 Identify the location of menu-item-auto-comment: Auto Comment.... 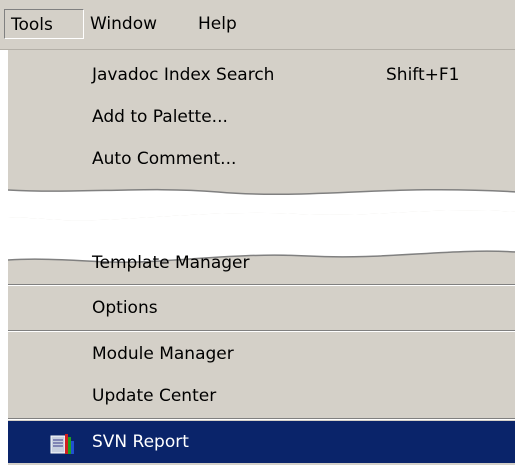
(261, 159).